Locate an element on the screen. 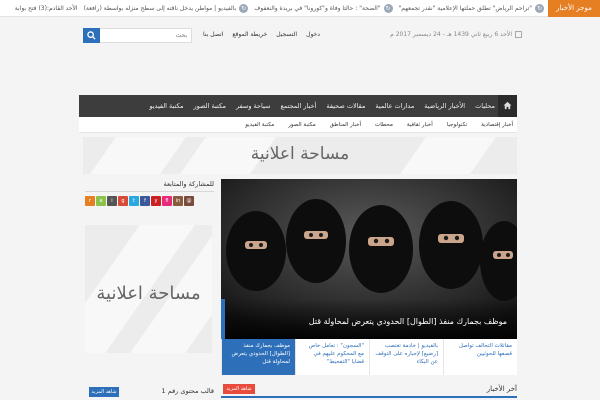 The width and height of the screenshot is (600, 400). ticker-label: موجز الأخبار is located at coordinates (574, 8).